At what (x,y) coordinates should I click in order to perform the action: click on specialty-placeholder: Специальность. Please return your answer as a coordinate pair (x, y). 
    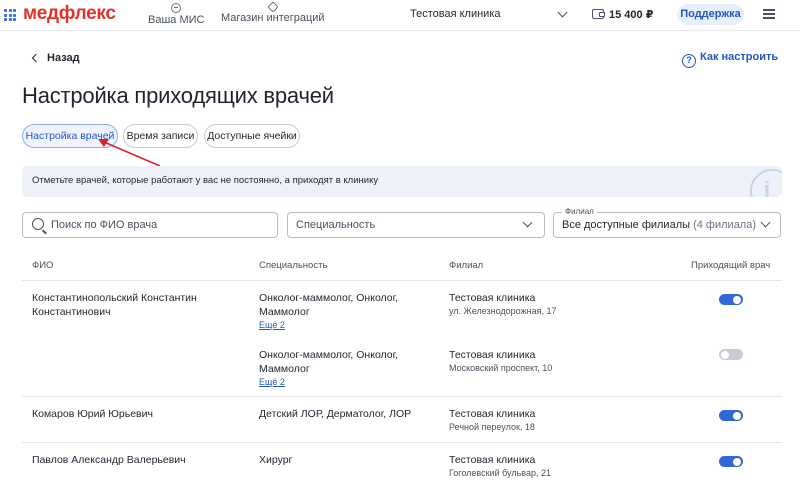
    Looking at the image, I should click on (336, 225).